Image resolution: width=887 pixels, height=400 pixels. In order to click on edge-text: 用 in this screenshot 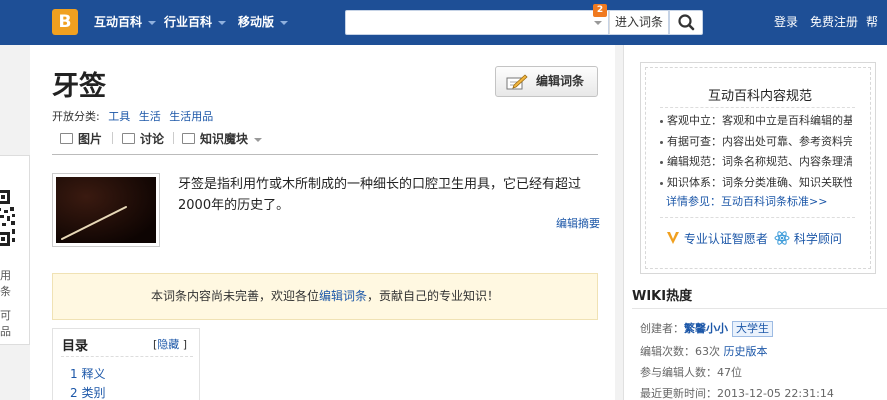, I will do `click(5, 275)`.